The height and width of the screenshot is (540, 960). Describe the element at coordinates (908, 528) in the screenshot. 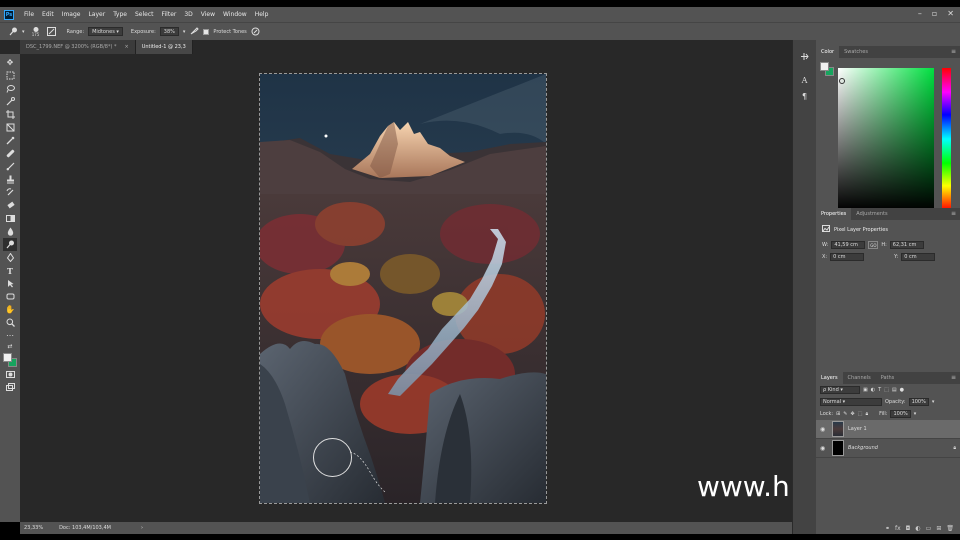

I see `add-mask-icon: ◘` at that location.